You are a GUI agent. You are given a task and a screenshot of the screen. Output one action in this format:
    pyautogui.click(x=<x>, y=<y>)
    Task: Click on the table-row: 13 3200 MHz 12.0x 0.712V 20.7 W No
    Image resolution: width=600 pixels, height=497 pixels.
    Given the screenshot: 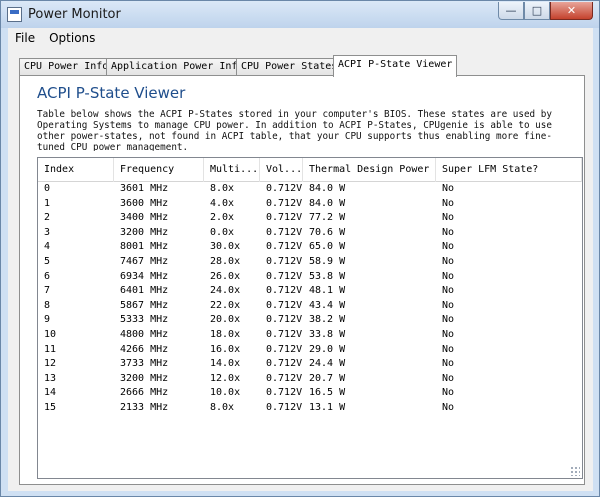 What is the action you would take?
    pyautogui.click(x=310, y=379)
    